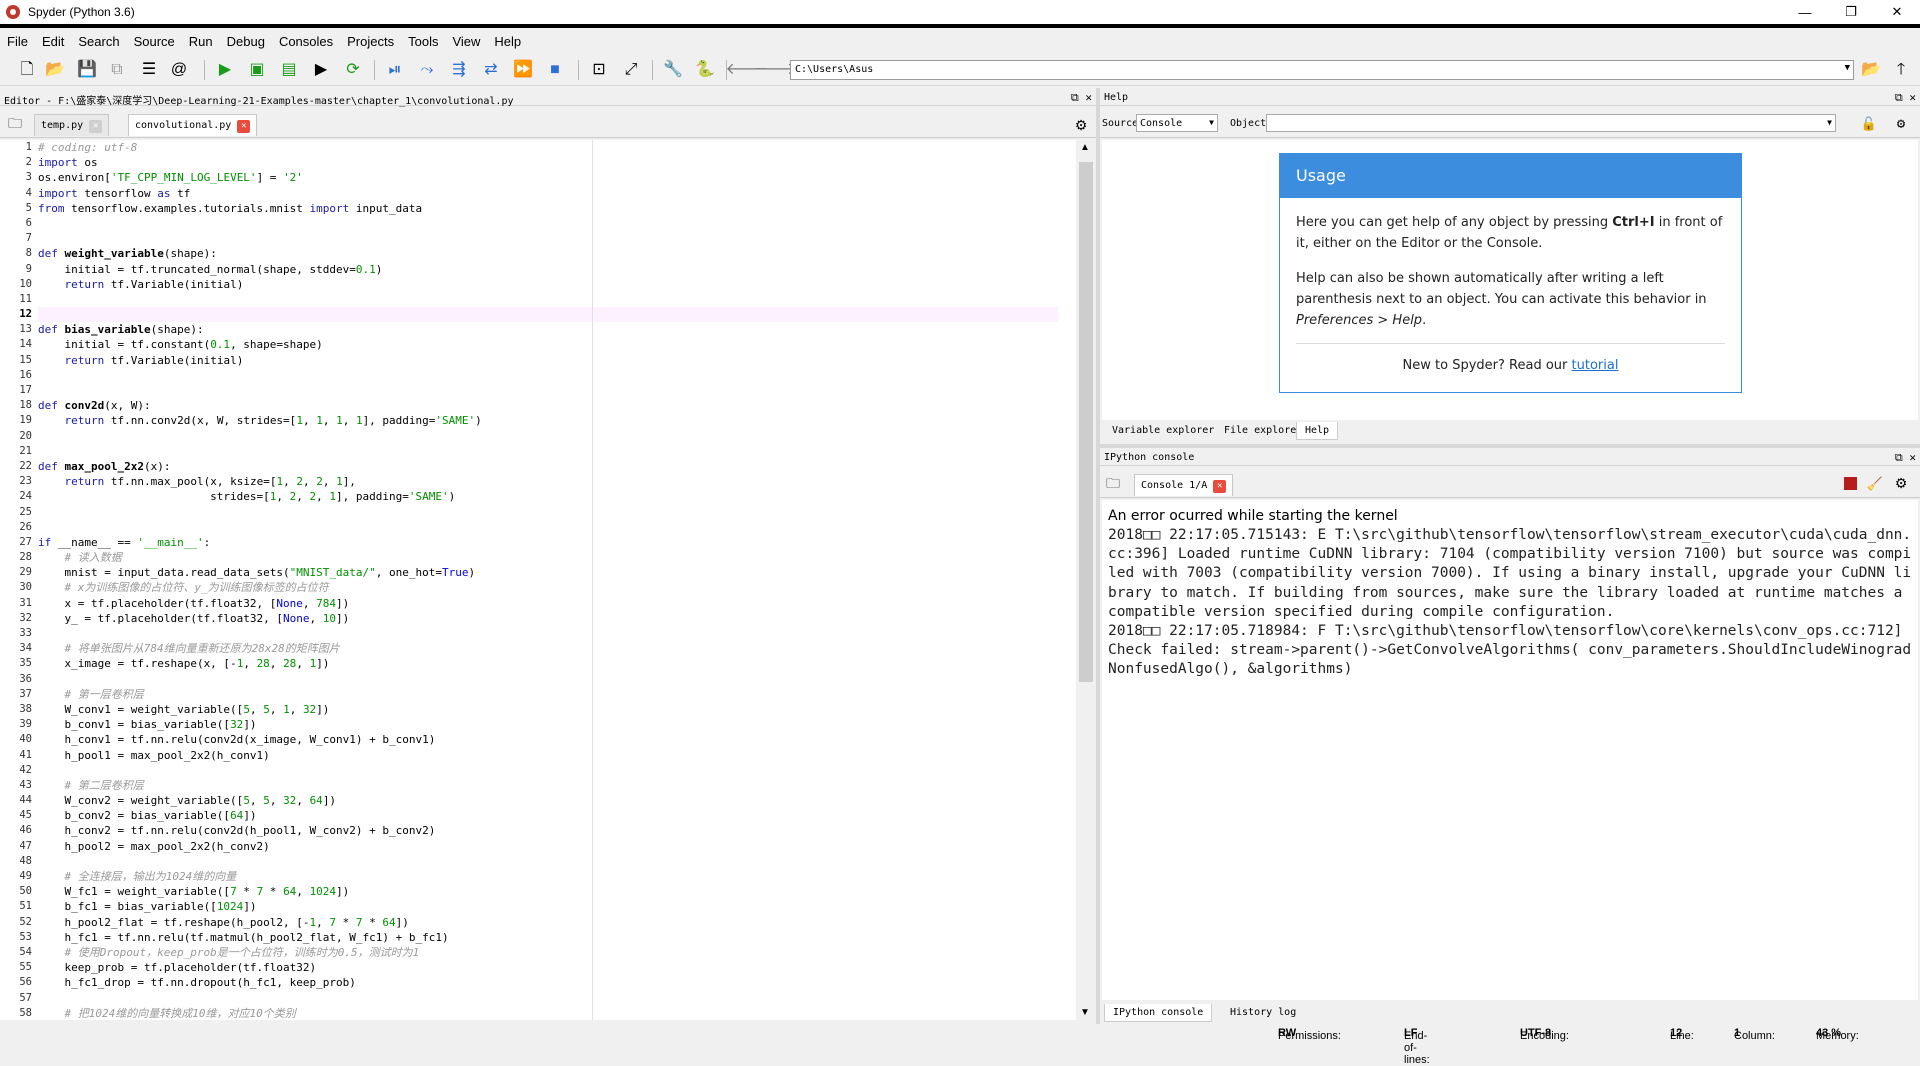 The image size is (1920, 1066). I want to click on menu-tools: Tools, so click(423, 41).